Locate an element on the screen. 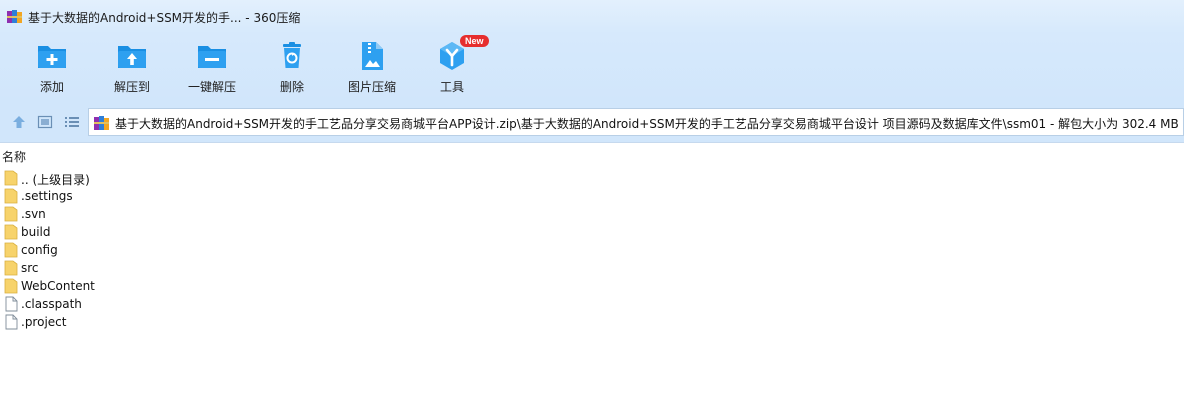 The image size is (1184, 418). file-name: src is located at coordinates (30, 268).